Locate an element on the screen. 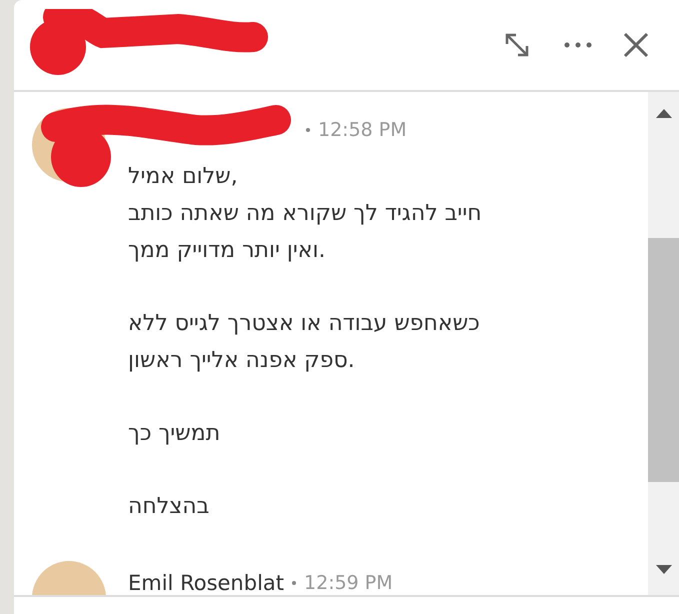  message-line: ספק אפנה אלייך ראשון. is located at coordinates (241, 360).